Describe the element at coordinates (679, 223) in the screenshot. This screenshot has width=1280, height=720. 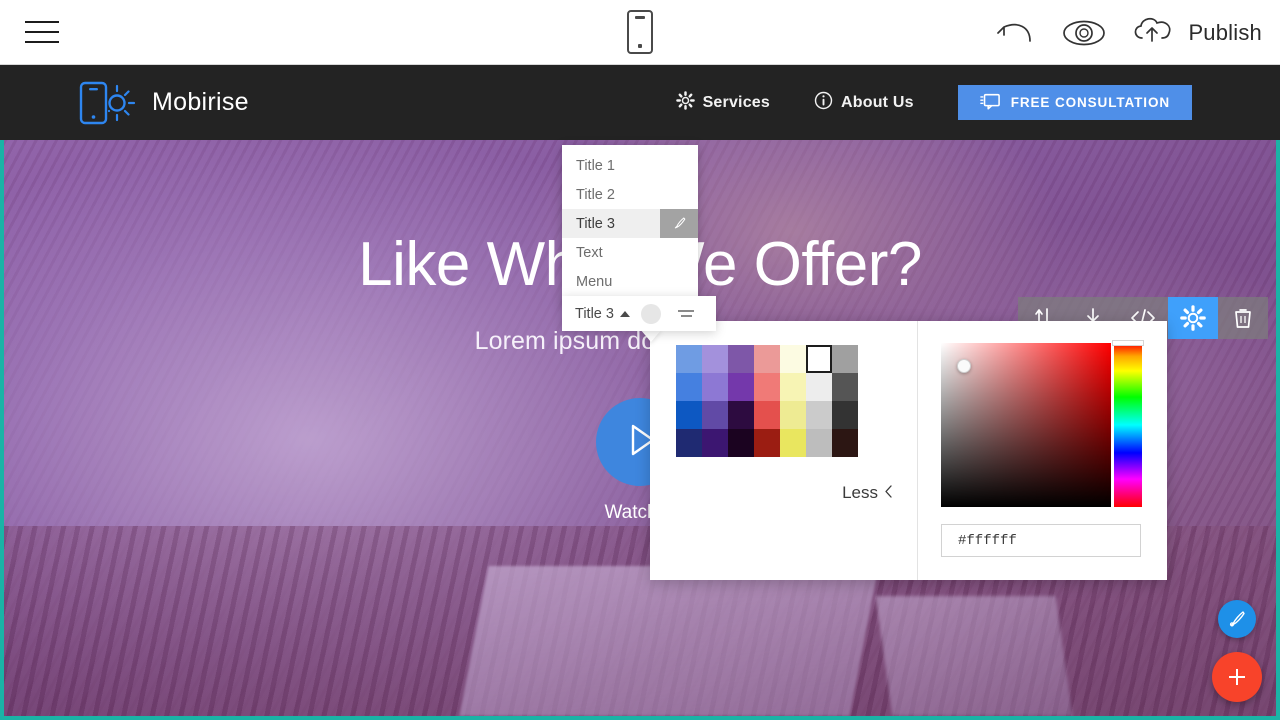
I see `pen-edit-icon` at that location.